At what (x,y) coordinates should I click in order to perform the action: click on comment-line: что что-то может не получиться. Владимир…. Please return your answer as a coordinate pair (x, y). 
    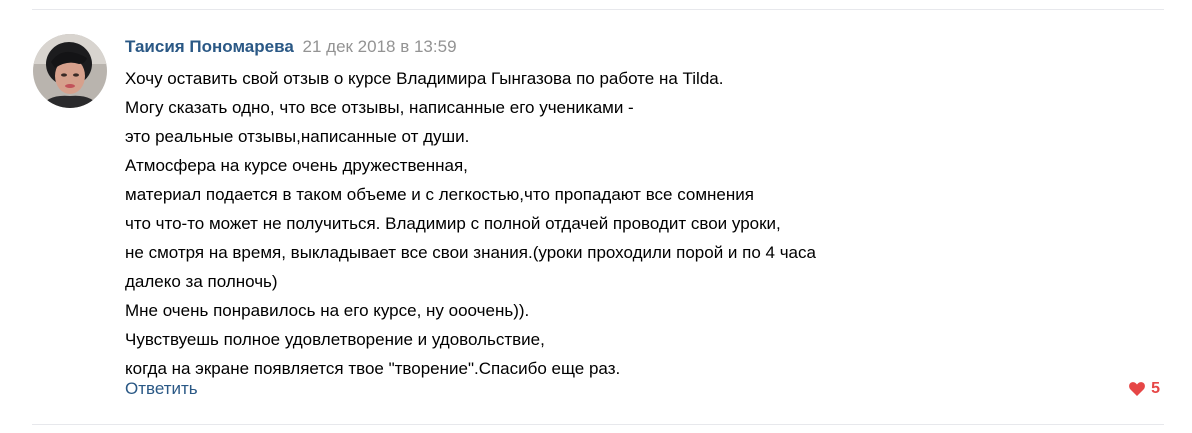
    Looking at the image, I should click on (453, 223).